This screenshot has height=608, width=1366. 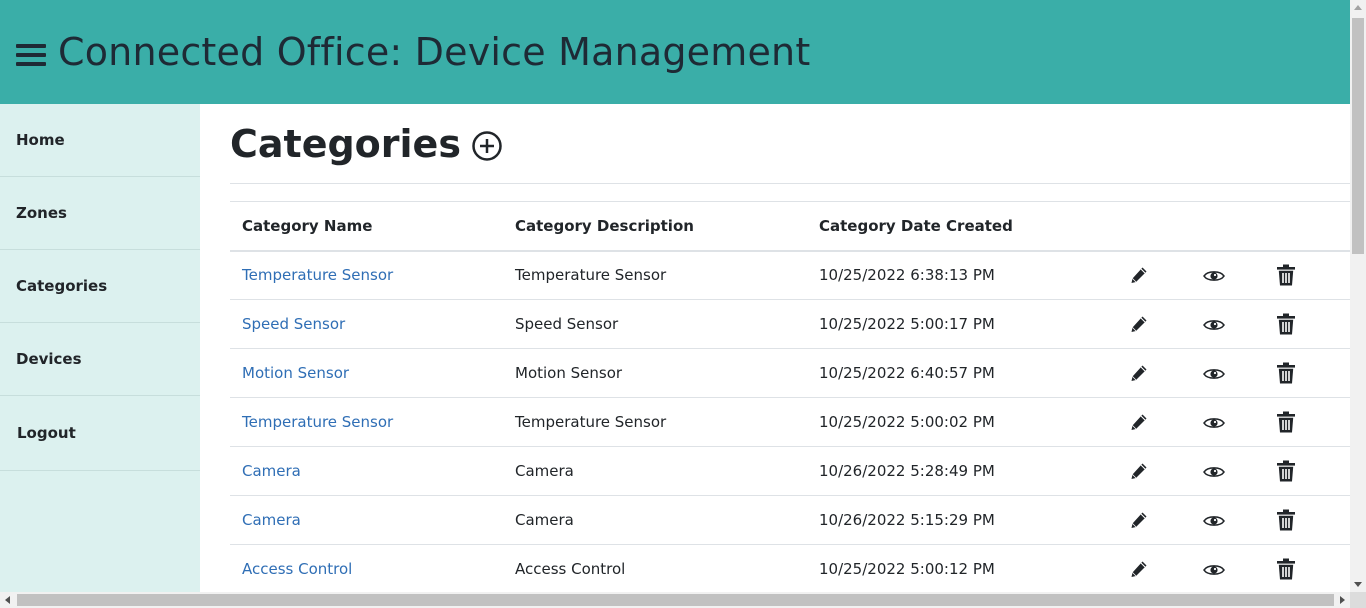 I want to click on vertical-scroll-thumb, so click(x=1358, y=136).